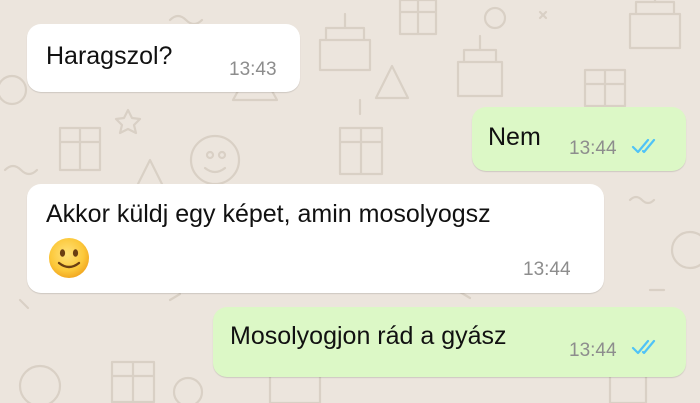 The height and width of the screenshot is (403, 700). I want to click on outgoing-message-bubble: Nem 13:44, so click(579, 139).